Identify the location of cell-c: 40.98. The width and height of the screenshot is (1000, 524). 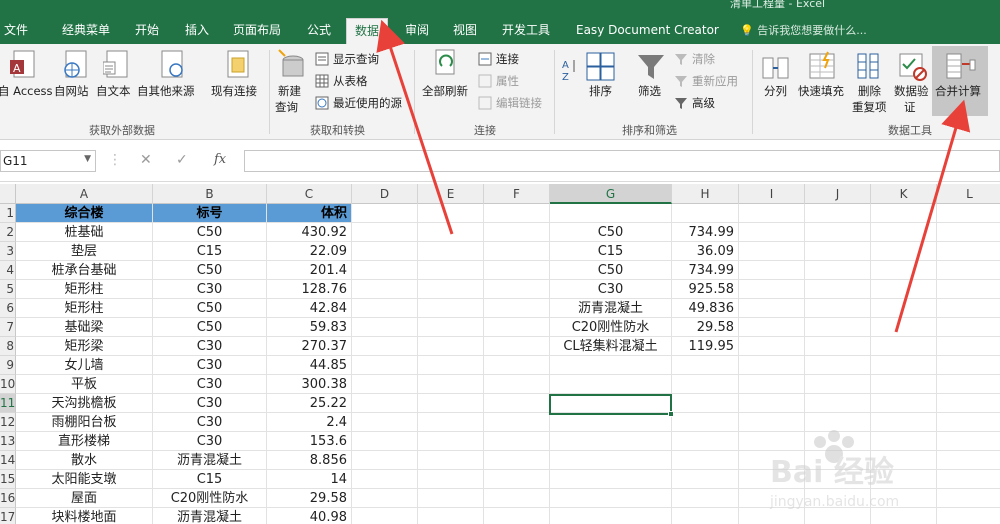
(309, 516).